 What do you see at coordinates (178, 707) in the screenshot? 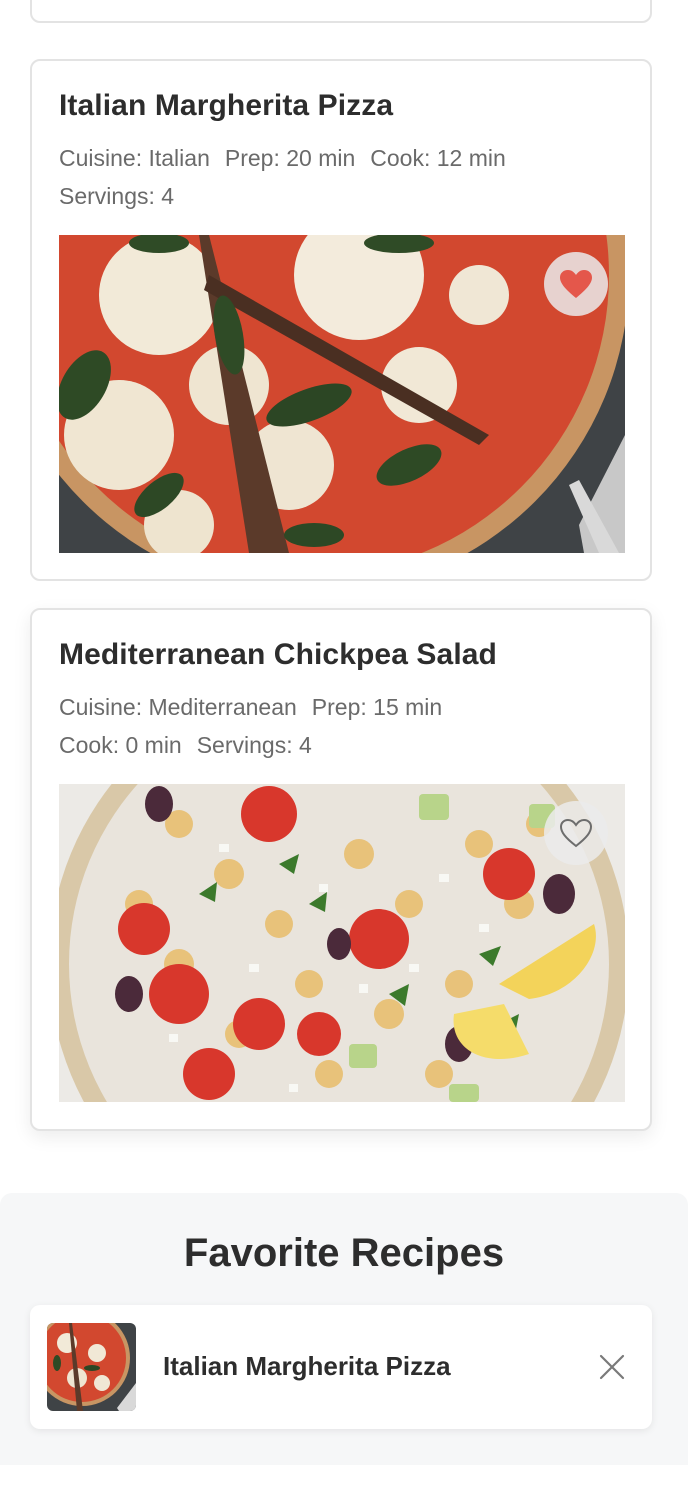
I see `recipe-cuisine: Cuisine: Mediterranean` at bounding box center [178, 707].